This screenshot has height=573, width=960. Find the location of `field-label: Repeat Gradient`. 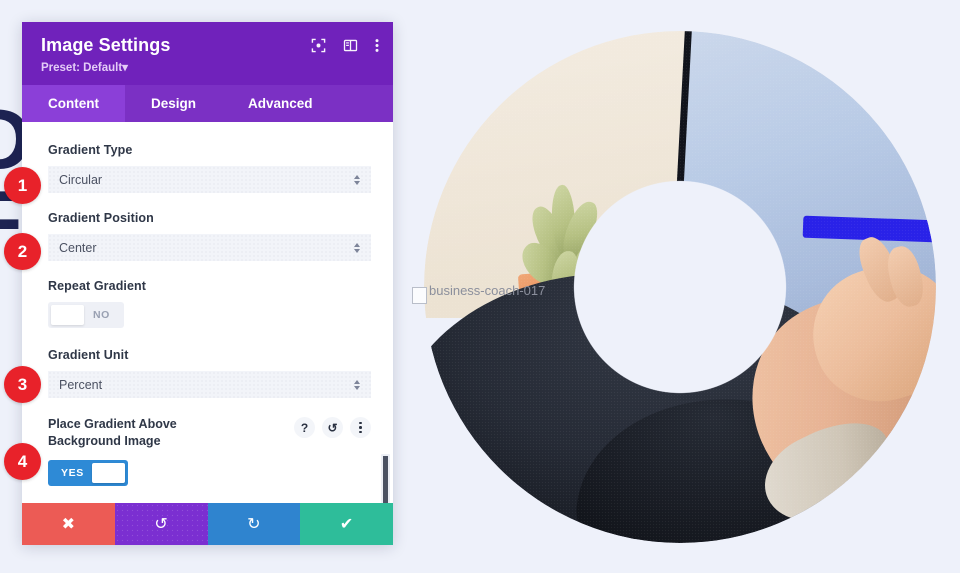

field-label: Repeat Gradient is located at coordinates (97, 286).